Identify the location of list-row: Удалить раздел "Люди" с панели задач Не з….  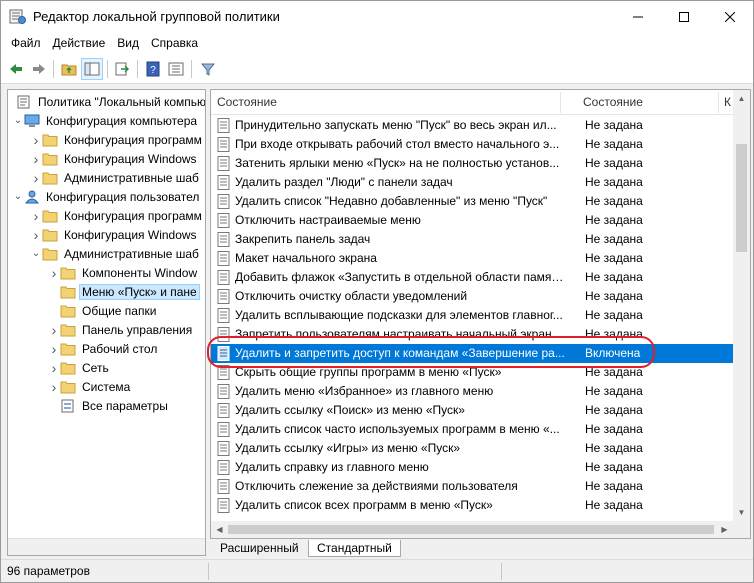
(472, 182).